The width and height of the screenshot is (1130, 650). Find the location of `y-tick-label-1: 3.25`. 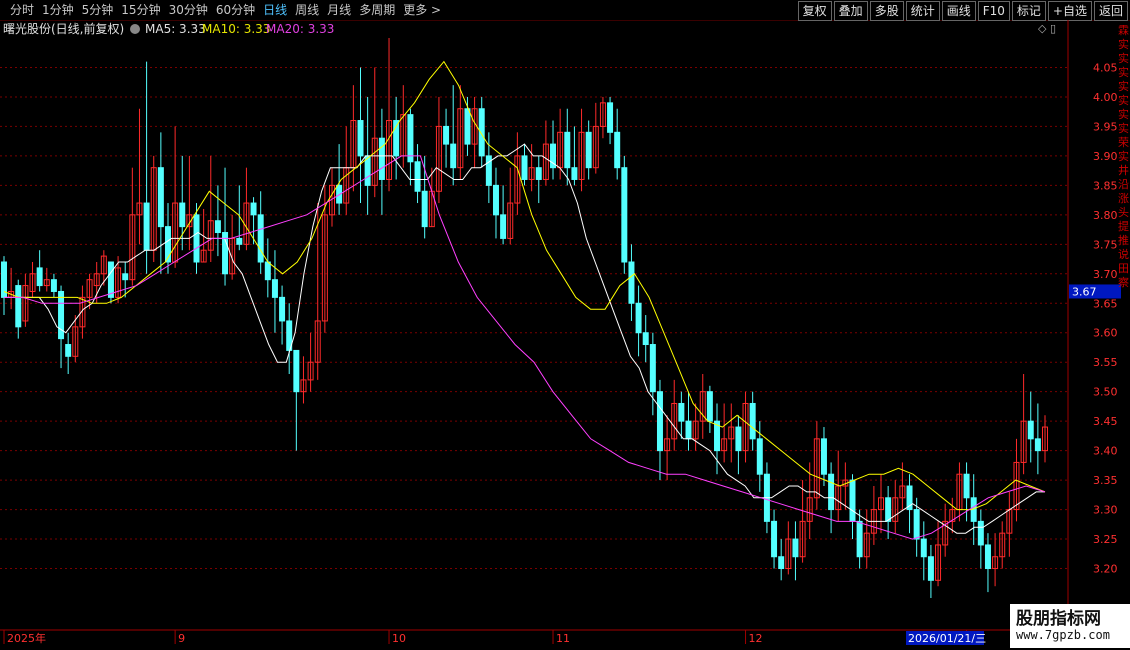

y-tick-label-1: 3.25 is located at coordinates (1105, 539).